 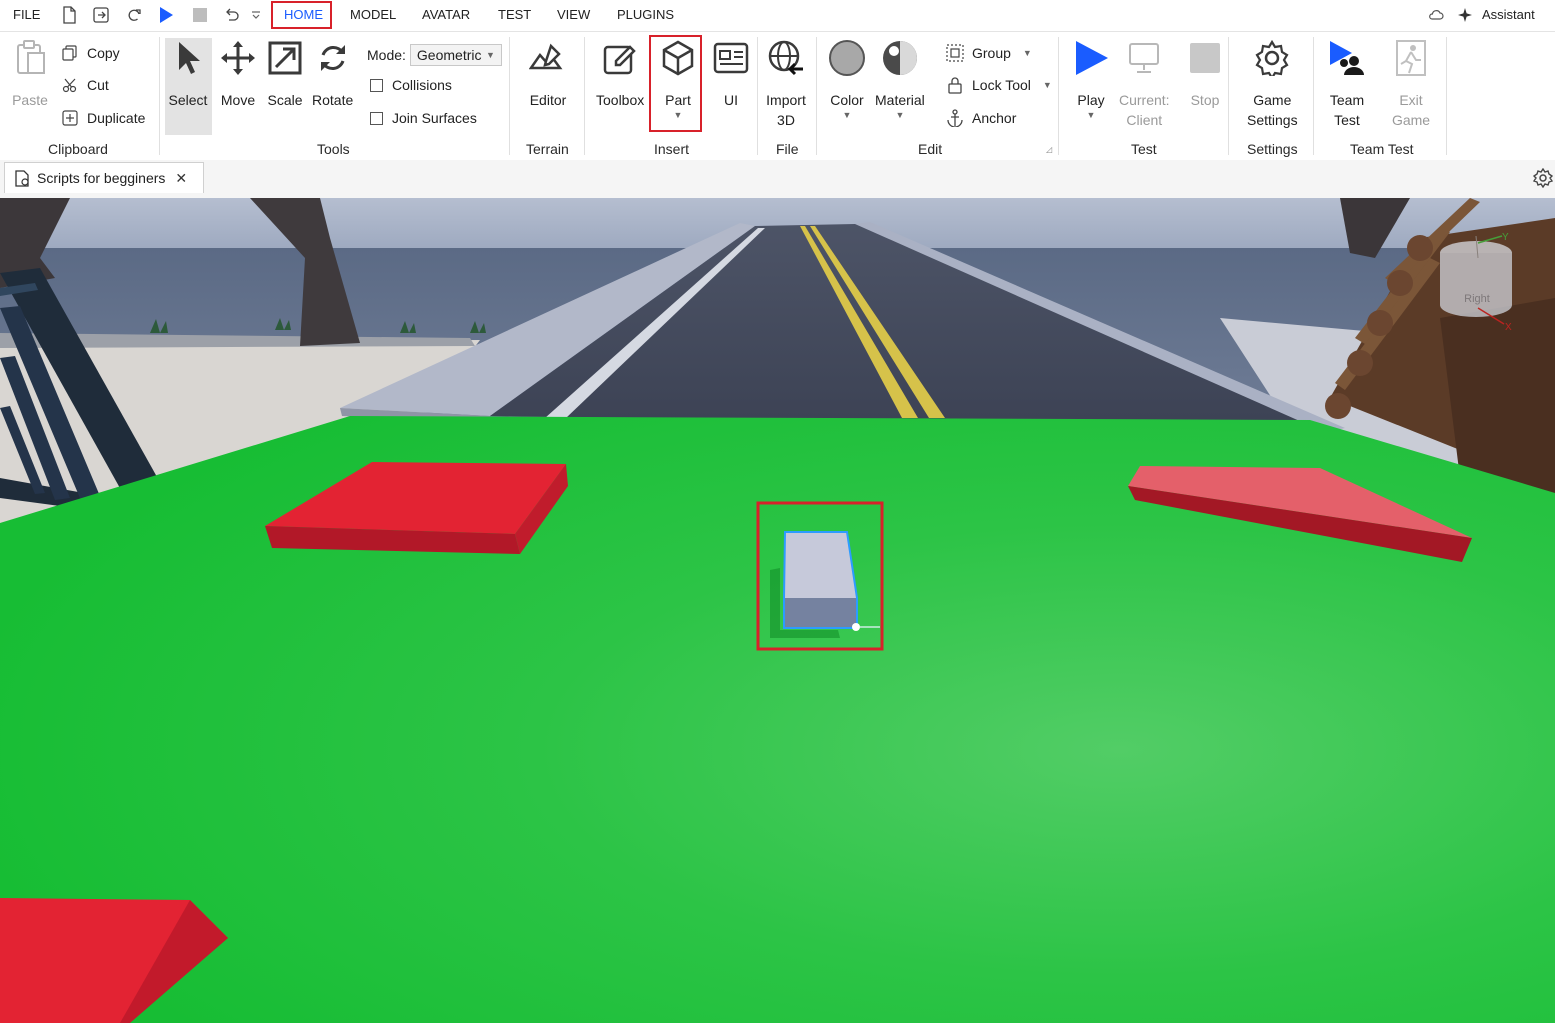 I want to click on cloud-icon, so click(x=1436, y=15).